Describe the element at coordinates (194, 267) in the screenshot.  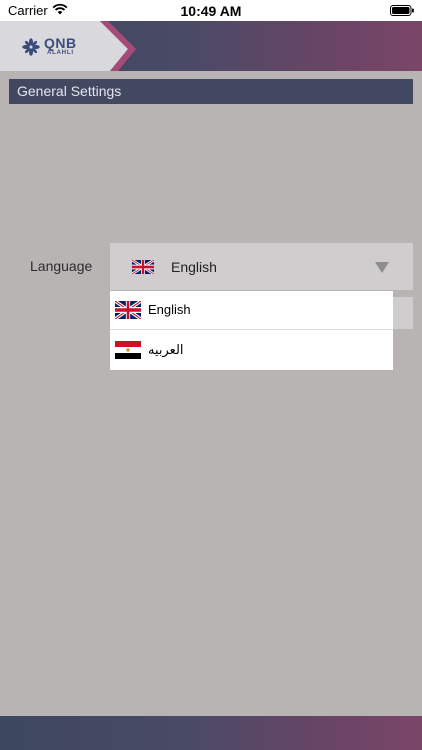
I see `language-selected-value: English` at that location.